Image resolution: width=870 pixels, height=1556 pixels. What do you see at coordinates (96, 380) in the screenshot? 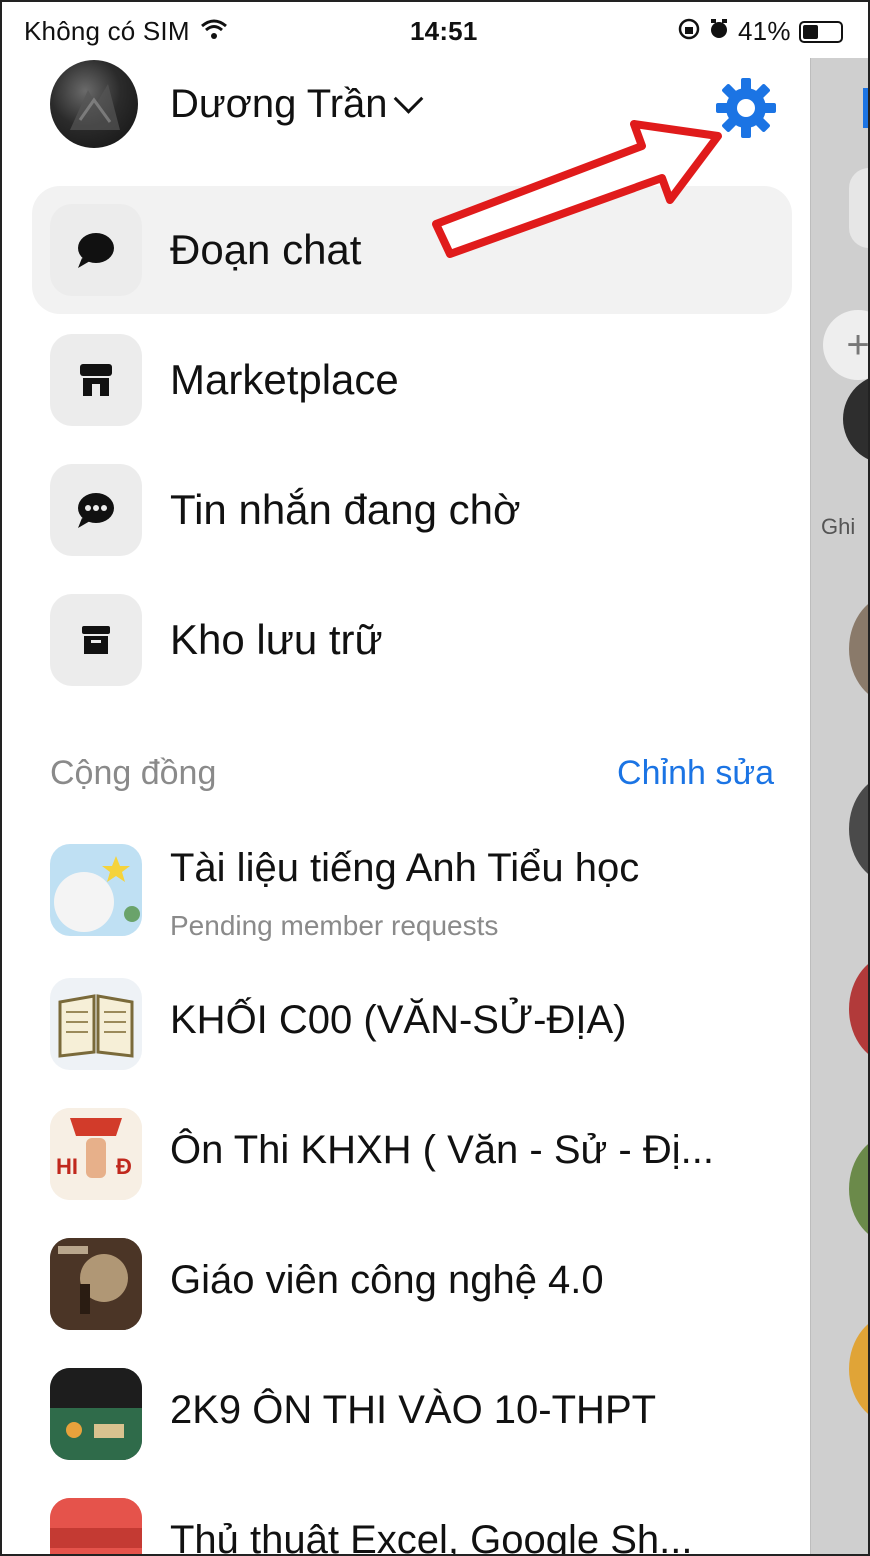
I see `storefront-icon` at bounding box center [96, 380].